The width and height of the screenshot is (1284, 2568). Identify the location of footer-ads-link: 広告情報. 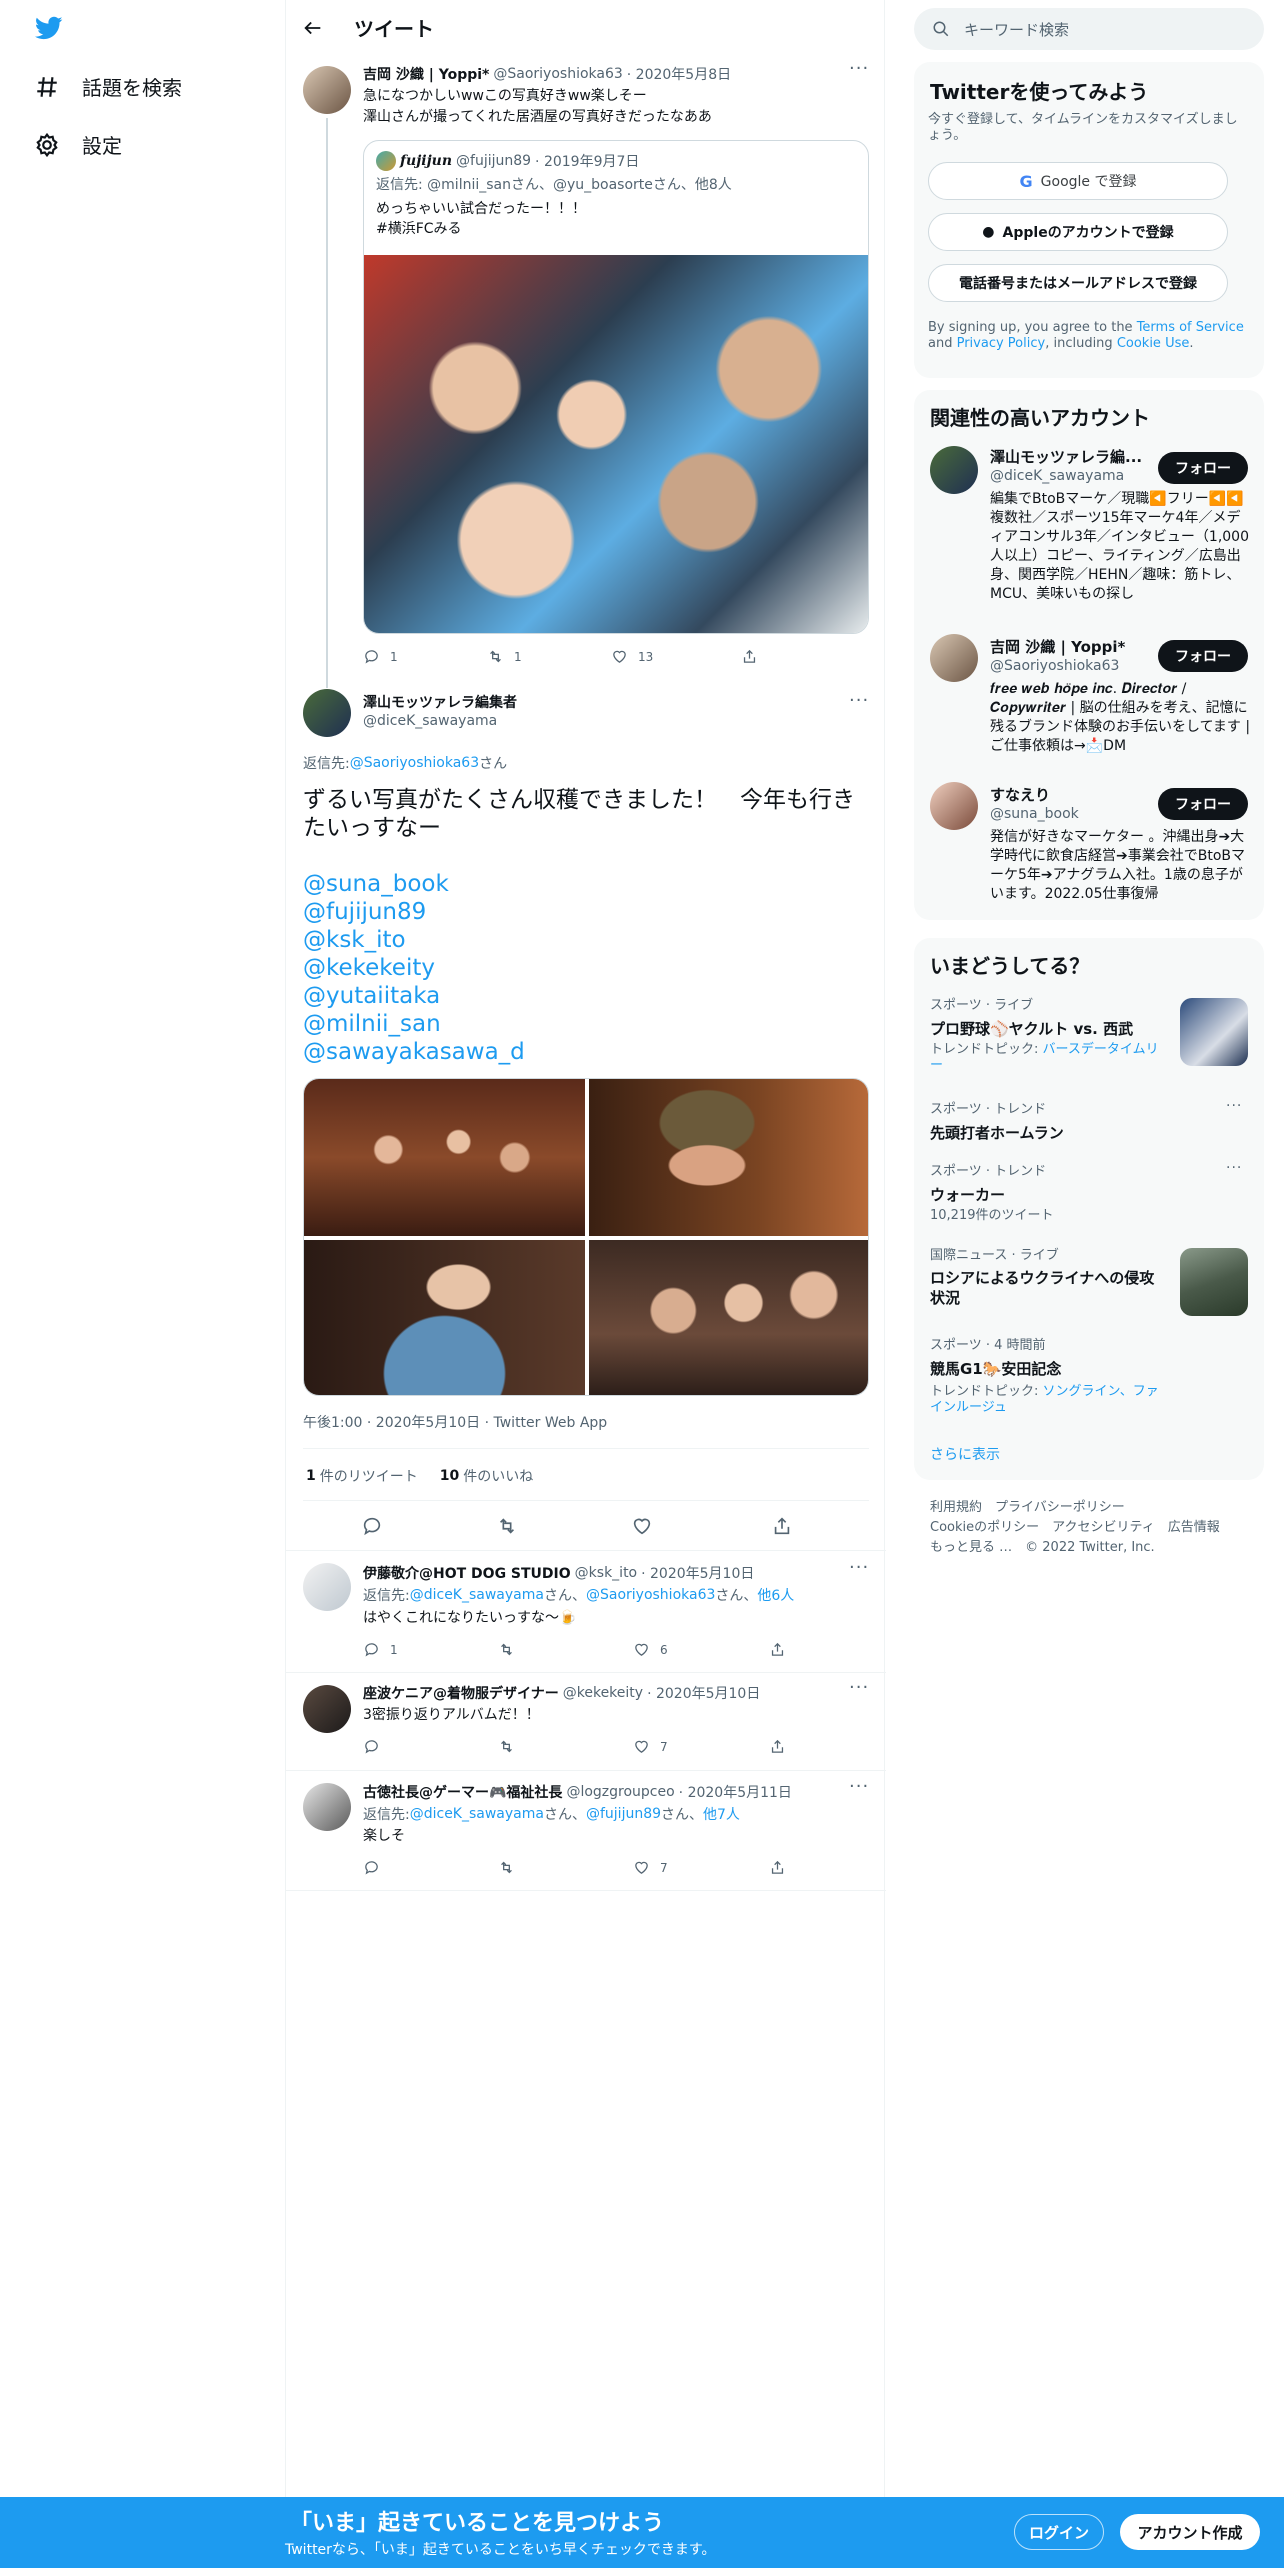
(1194, 1527).